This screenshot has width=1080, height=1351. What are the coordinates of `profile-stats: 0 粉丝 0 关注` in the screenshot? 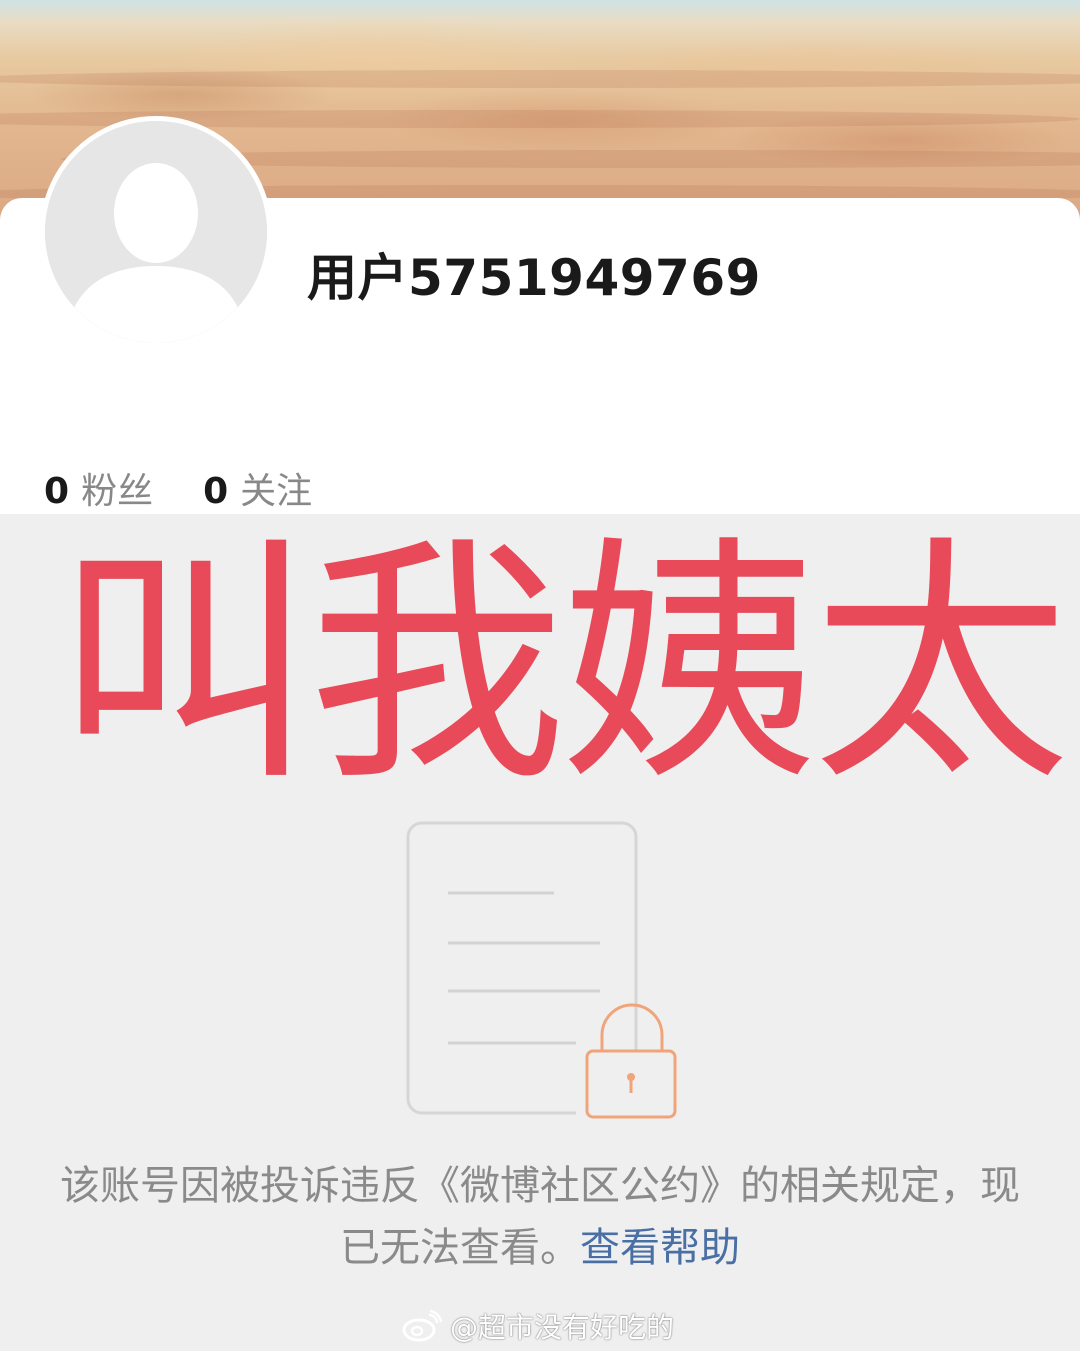 It's located at (203, 488).